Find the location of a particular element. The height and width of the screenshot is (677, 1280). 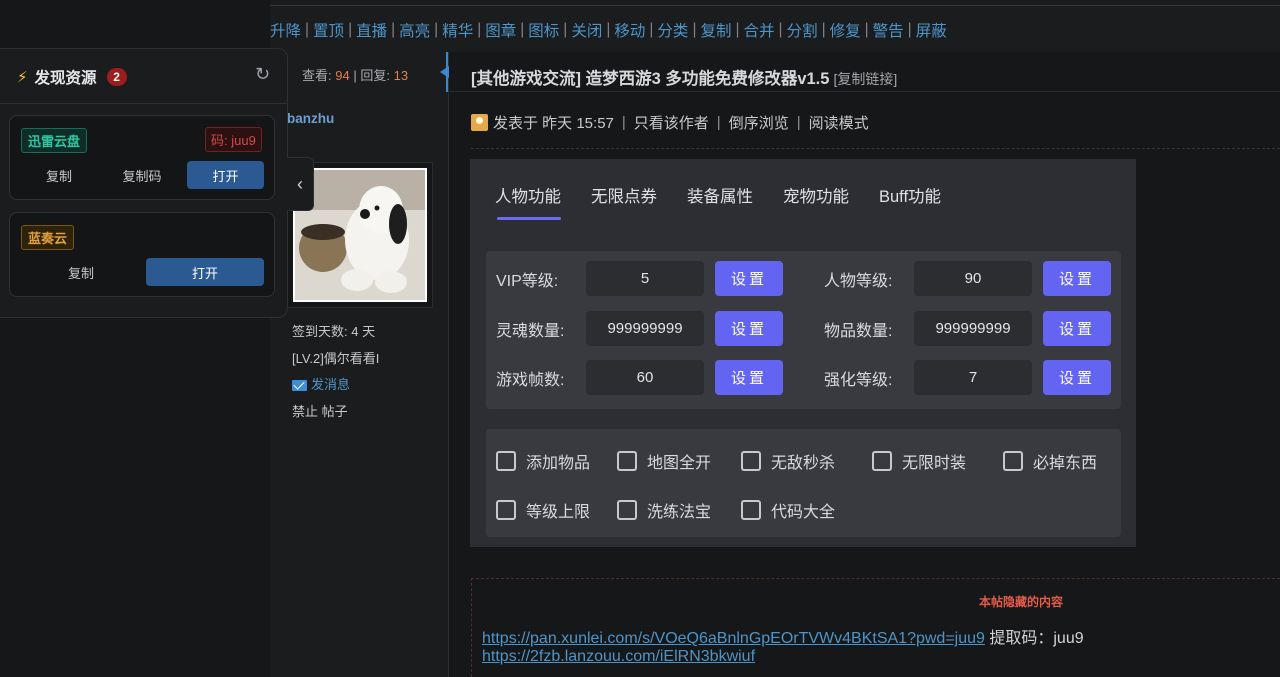

column-divider is located at coordinates (448, 364).